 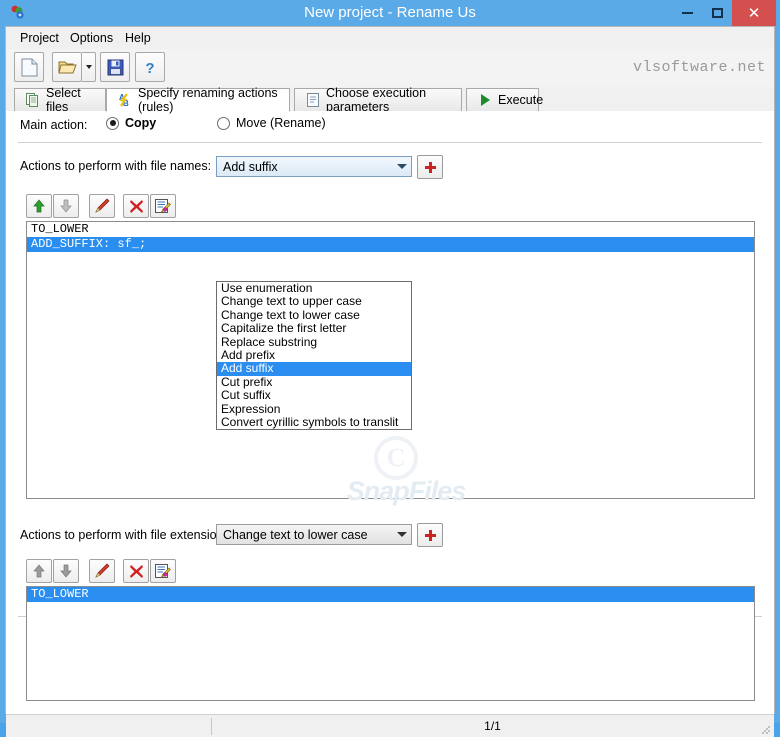 What do you see at coordinates (124, 100) in the screenshot?
I see `ab-letters-icon: A B` at bounding box center [124, 100].